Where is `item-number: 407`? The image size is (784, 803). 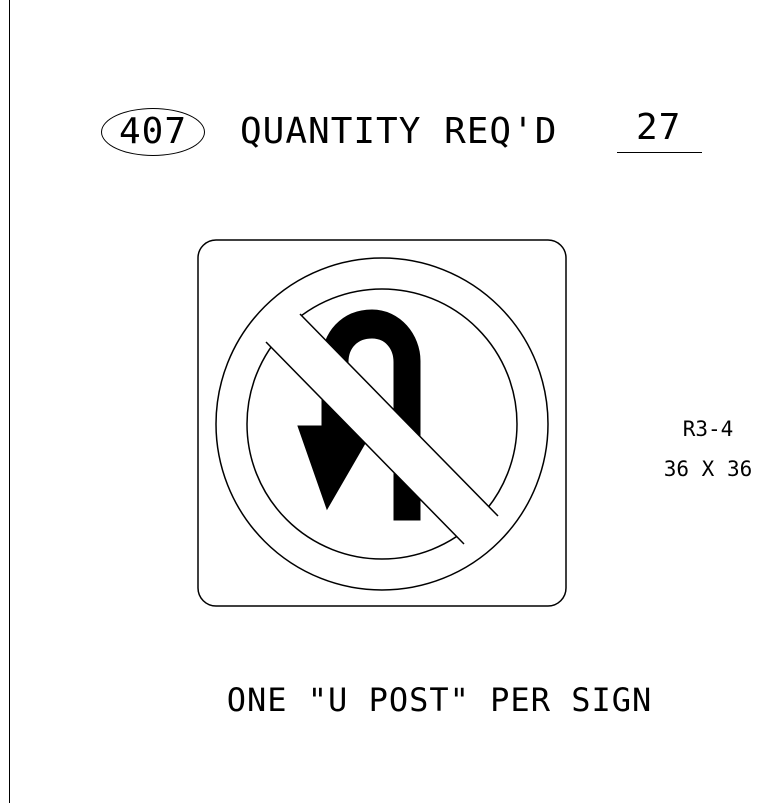
item-number: 407 is located at coordinates (153, 131).